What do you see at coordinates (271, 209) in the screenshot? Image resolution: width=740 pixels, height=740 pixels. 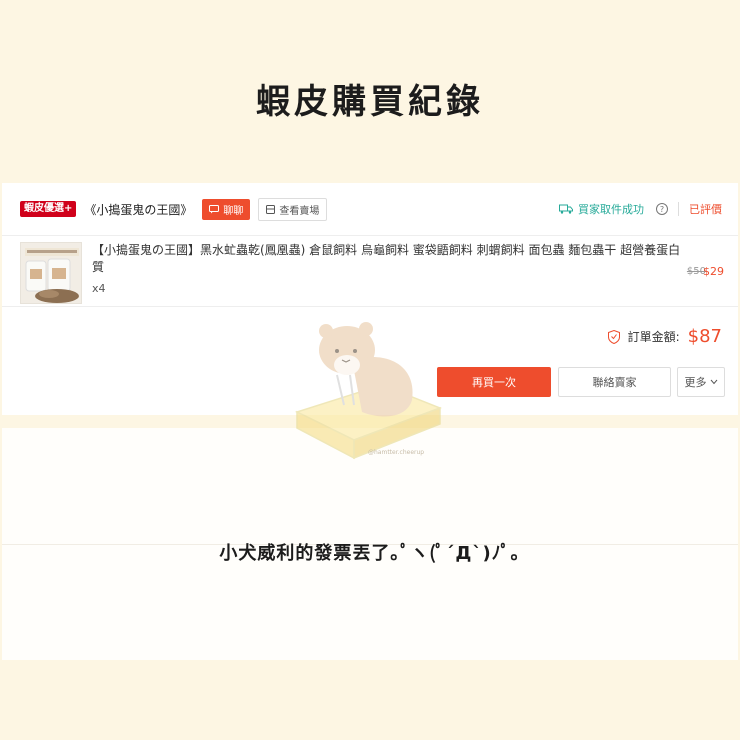 I see `store-icon` at bounding box center [271, 209].